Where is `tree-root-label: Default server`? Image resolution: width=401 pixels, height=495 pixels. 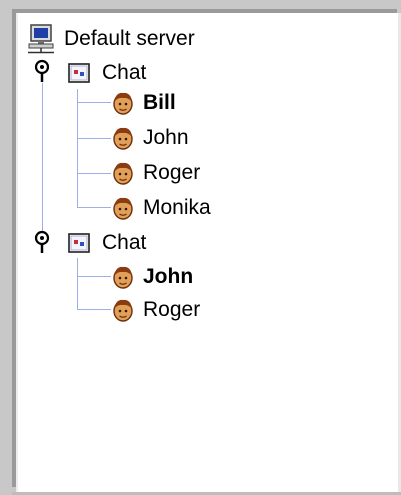
tree-root-label: Default server is located at coordinates (129, 38).